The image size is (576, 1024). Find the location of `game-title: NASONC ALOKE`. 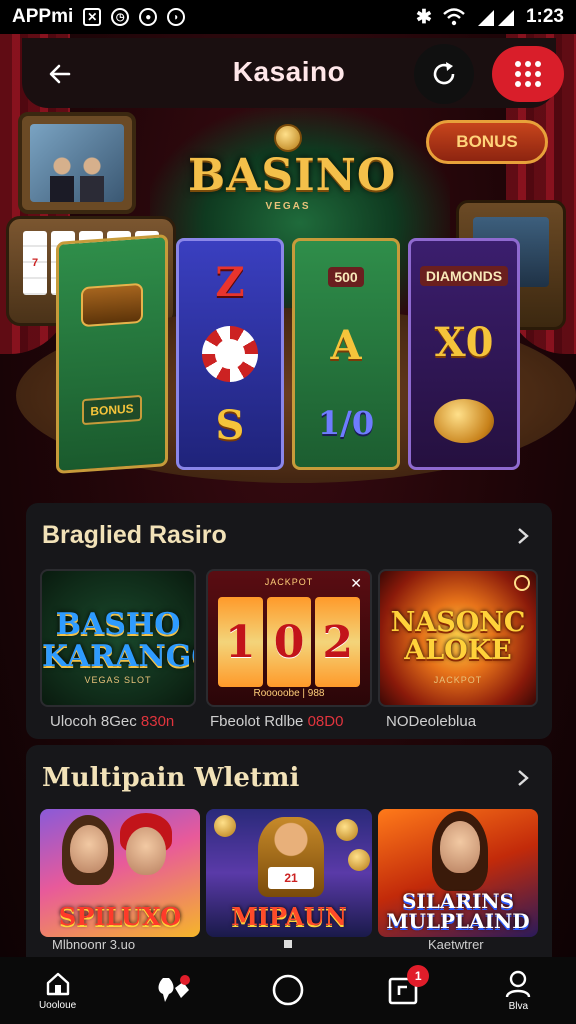

game-title: NASONC ALOKE is located at coordinates (458, 637).